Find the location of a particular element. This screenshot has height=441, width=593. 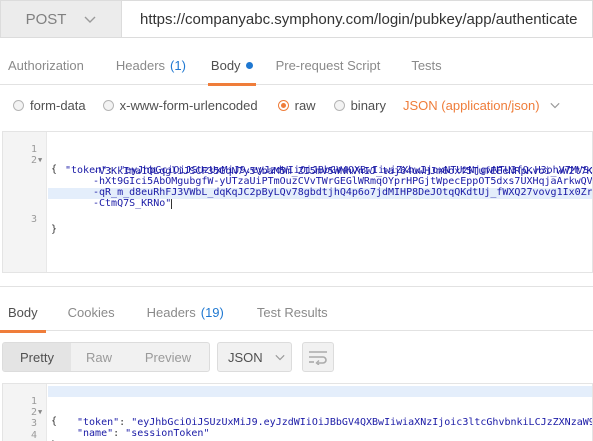

tab-pre-request-script: Pre-request Script is located at coordinates (328, 65).